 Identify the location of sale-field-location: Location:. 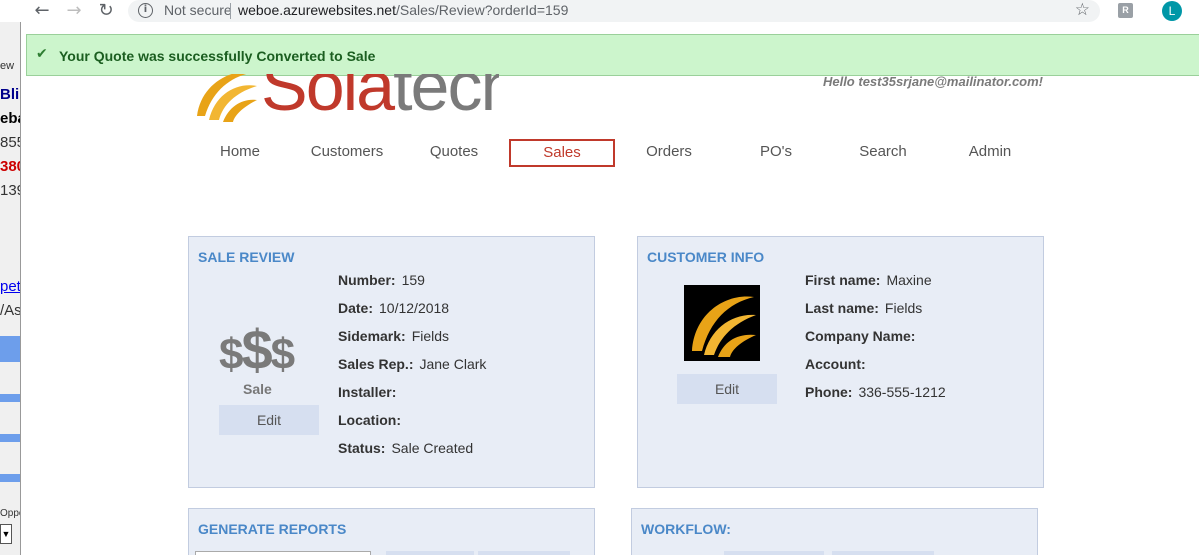
(372, 420).